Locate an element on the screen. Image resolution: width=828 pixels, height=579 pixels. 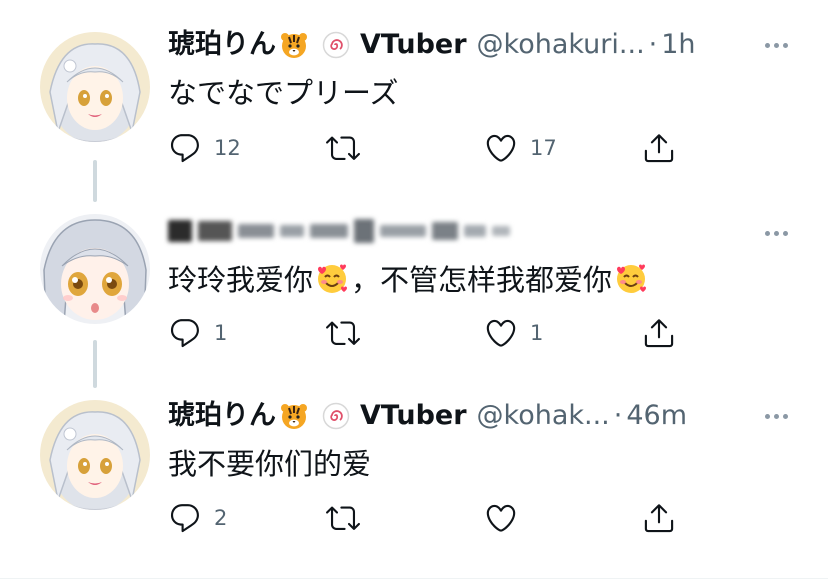
blurred-author-name is located at coordinates (342, 231).